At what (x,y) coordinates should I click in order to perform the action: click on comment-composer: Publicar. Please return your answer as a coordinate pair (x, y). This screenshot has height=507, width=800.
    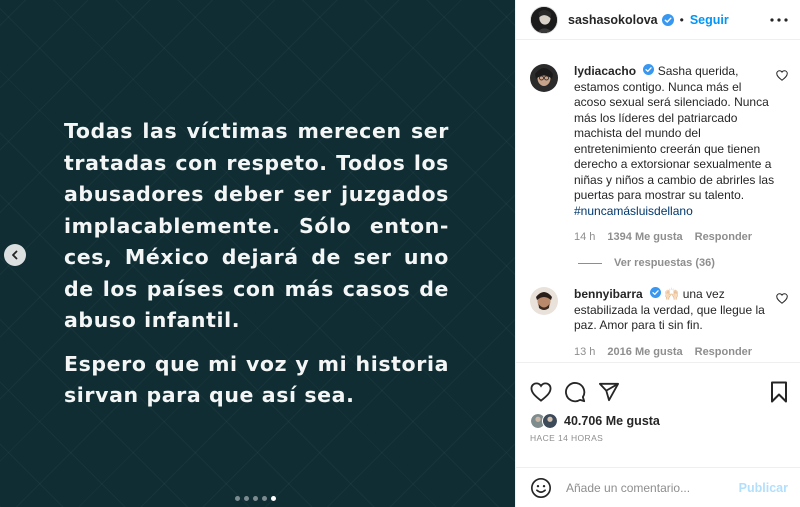
    Looking at the image, I should click on (658, 487).